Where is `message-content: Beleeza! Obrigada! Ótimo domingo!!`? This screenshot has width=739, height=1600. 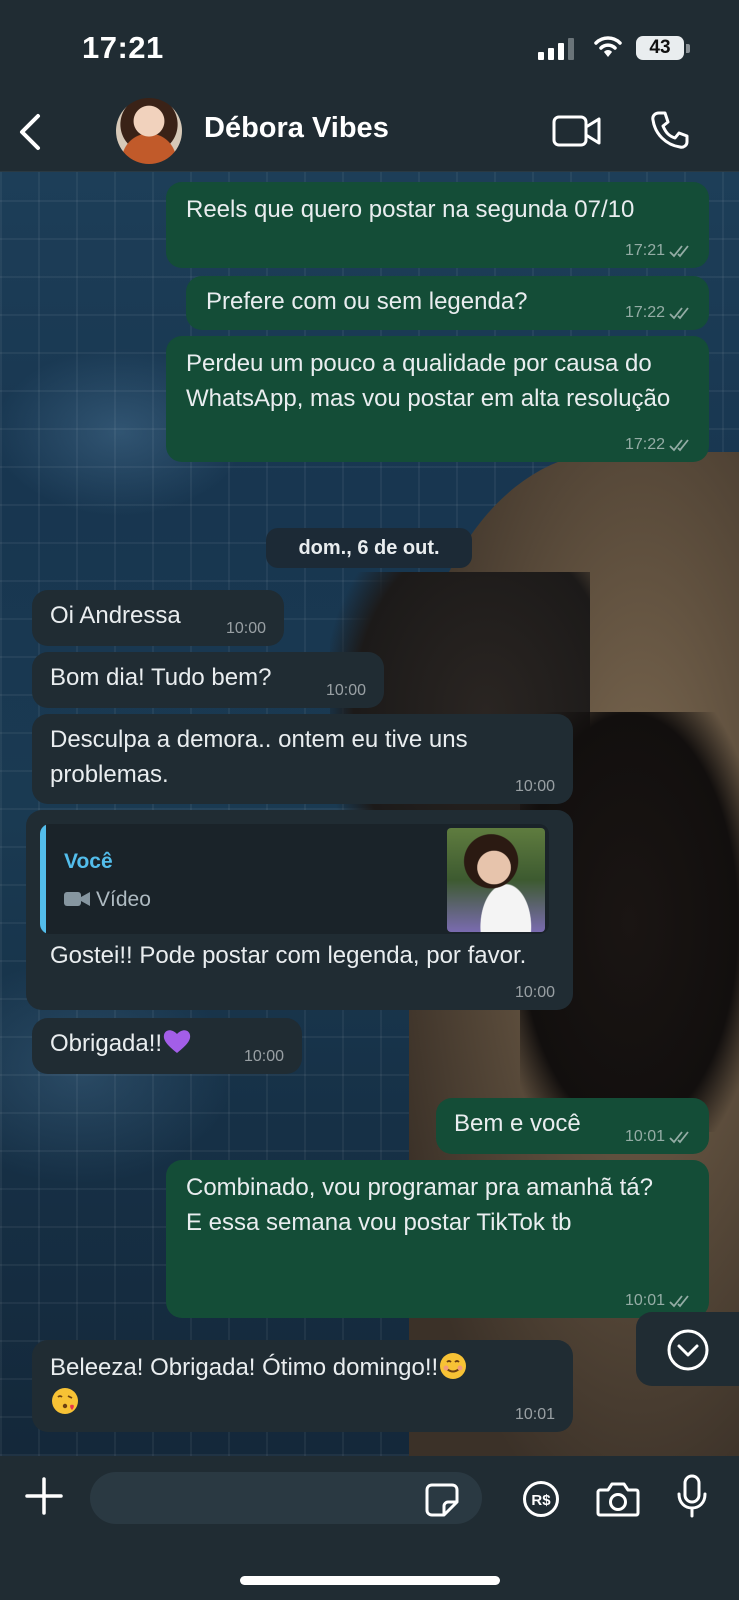
message-content: Beleeza! Obrigada! Ótimo domingo!! is located at coordinates (302, 1385).